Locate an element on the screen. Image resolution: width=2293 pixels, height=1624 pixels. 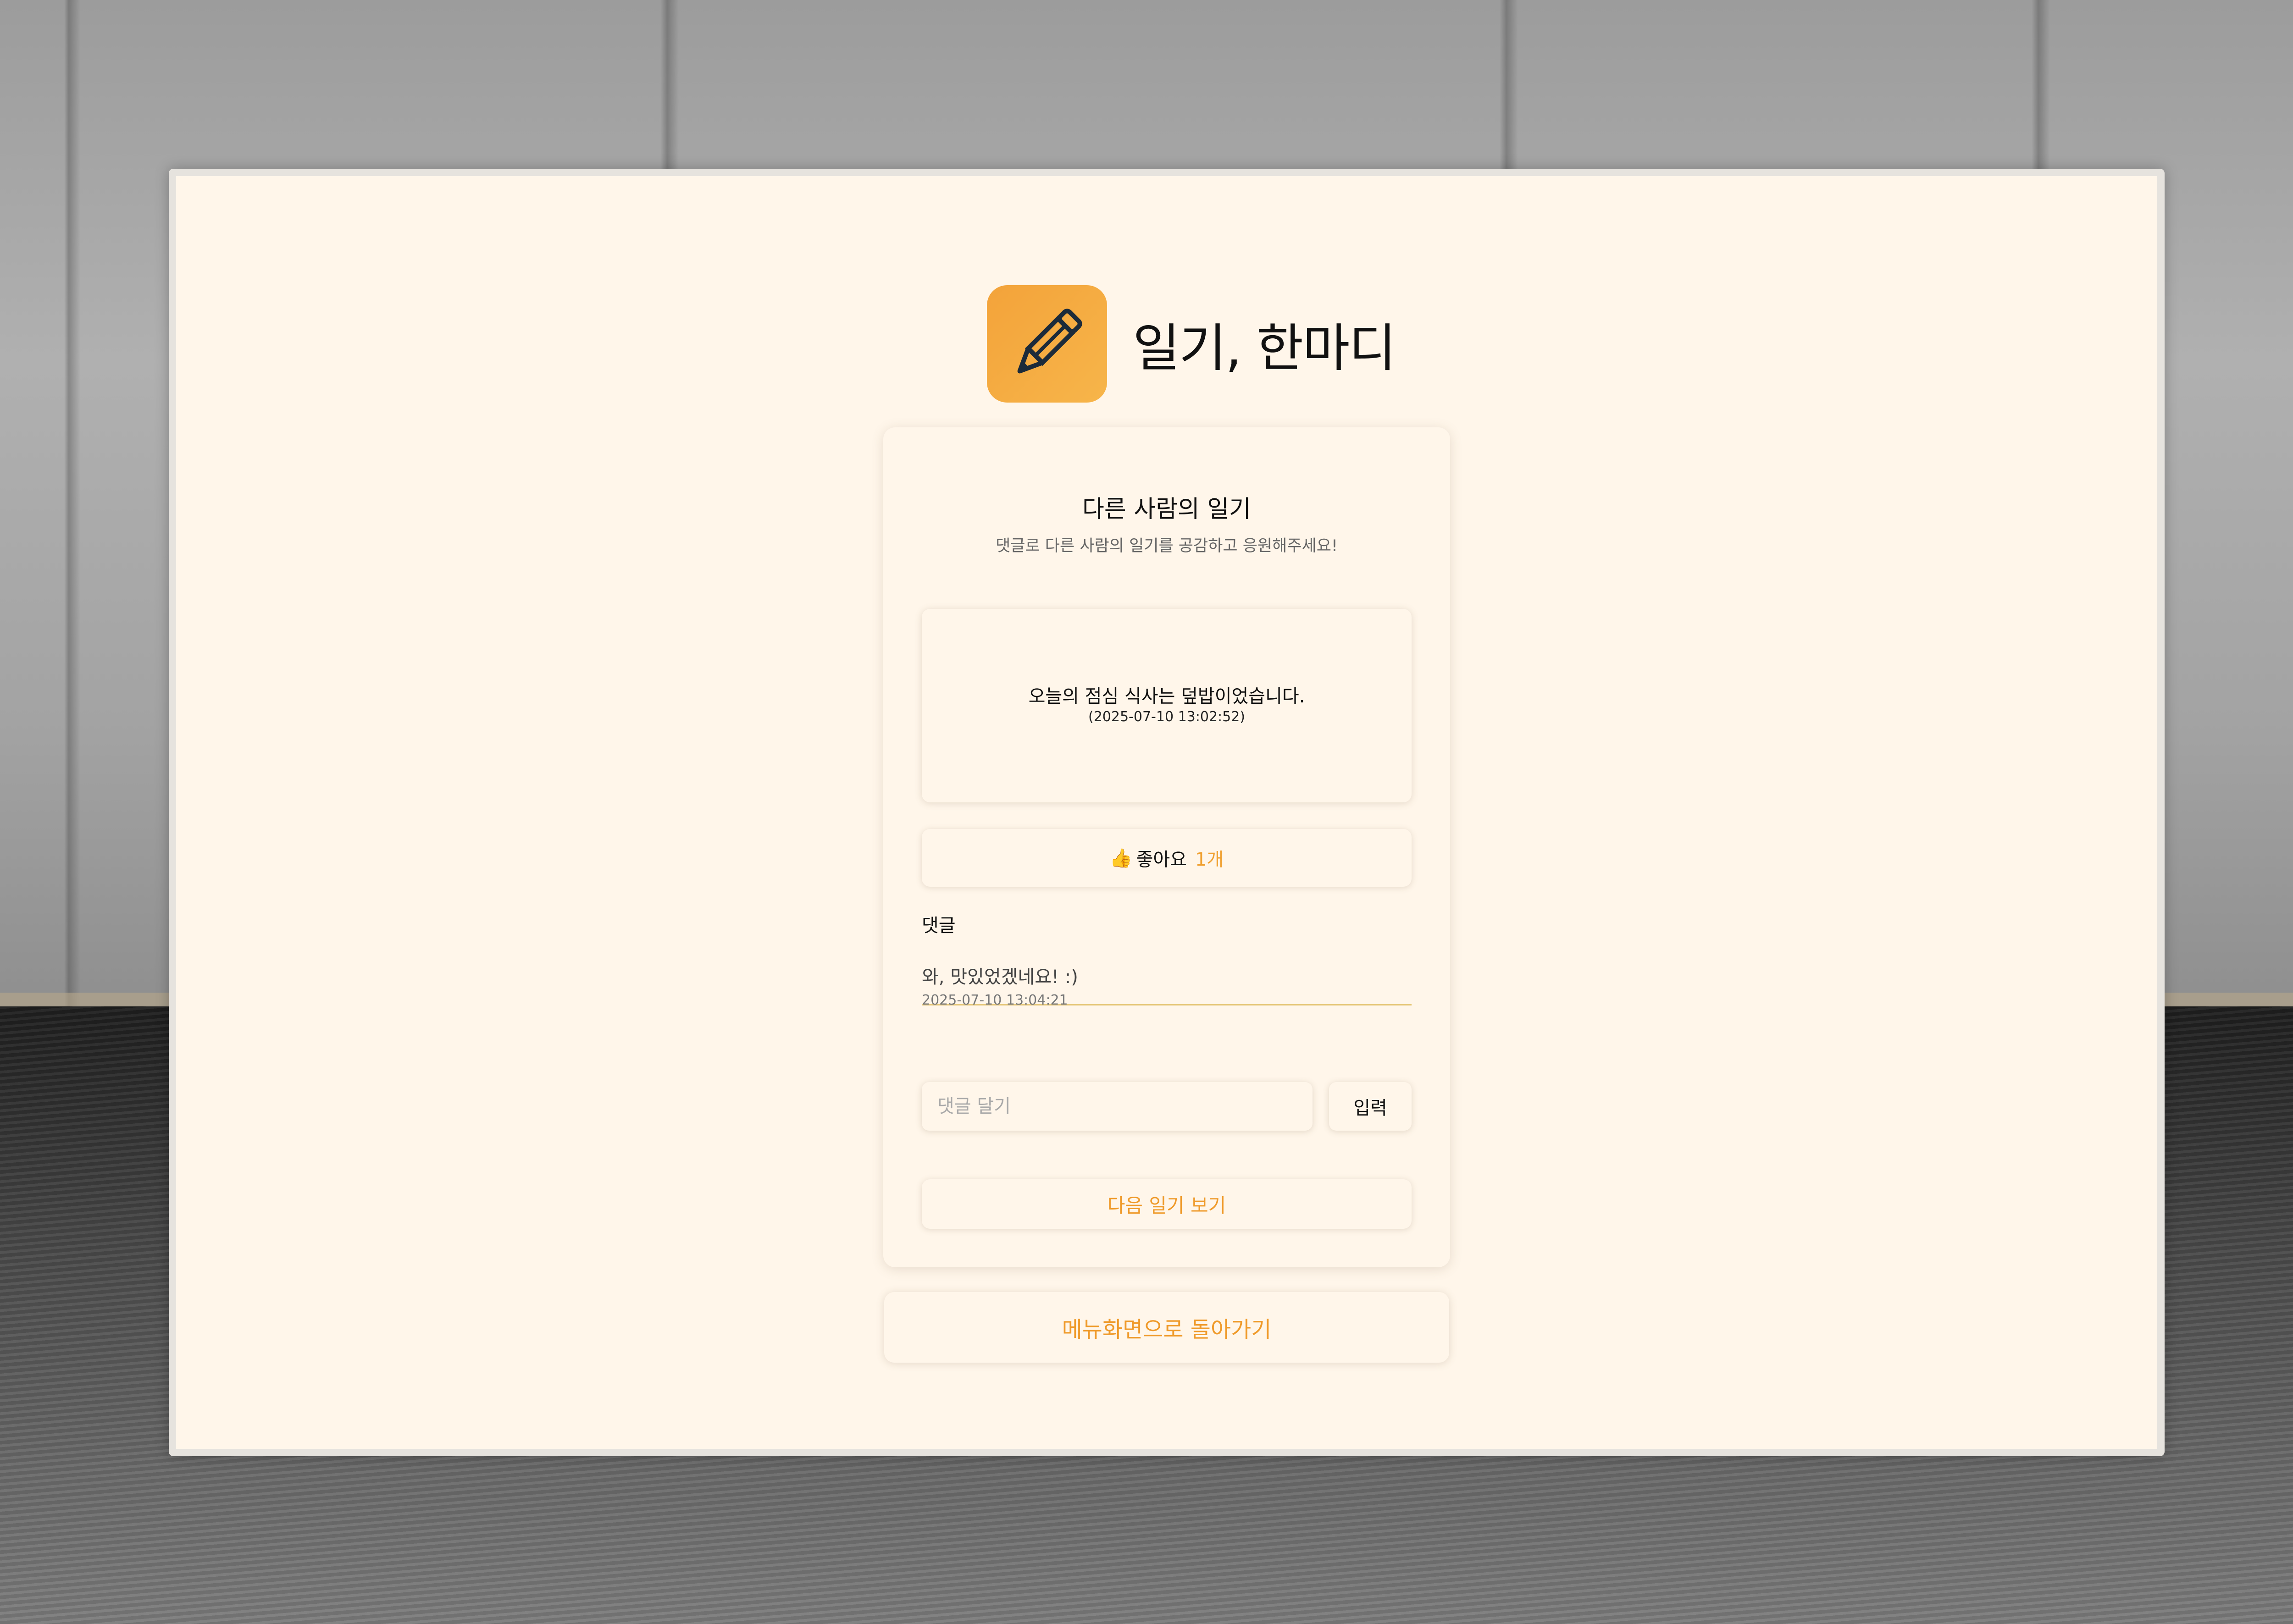
comments-heading: 댓글 is located at coordinates (939, 925).